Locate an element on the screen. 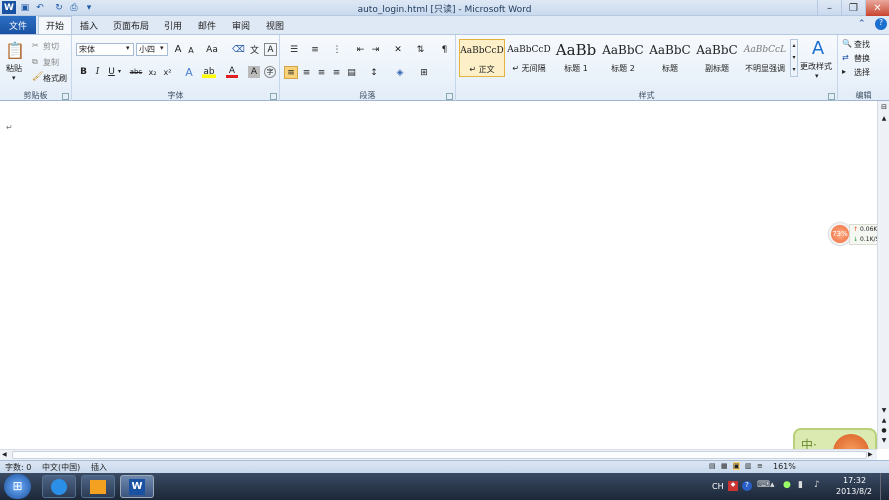  char-border-icon: A is located at coordinates (270, 49).